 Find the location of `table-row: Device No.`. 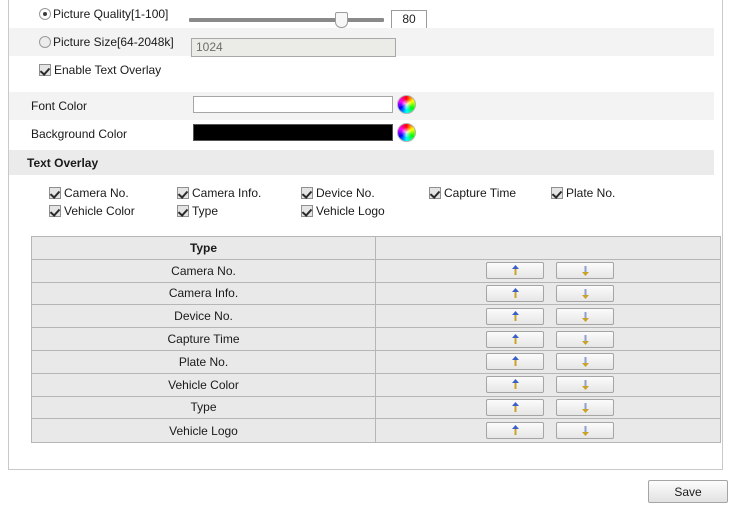

table-row: Device No. is located at coordinates (376, 317).